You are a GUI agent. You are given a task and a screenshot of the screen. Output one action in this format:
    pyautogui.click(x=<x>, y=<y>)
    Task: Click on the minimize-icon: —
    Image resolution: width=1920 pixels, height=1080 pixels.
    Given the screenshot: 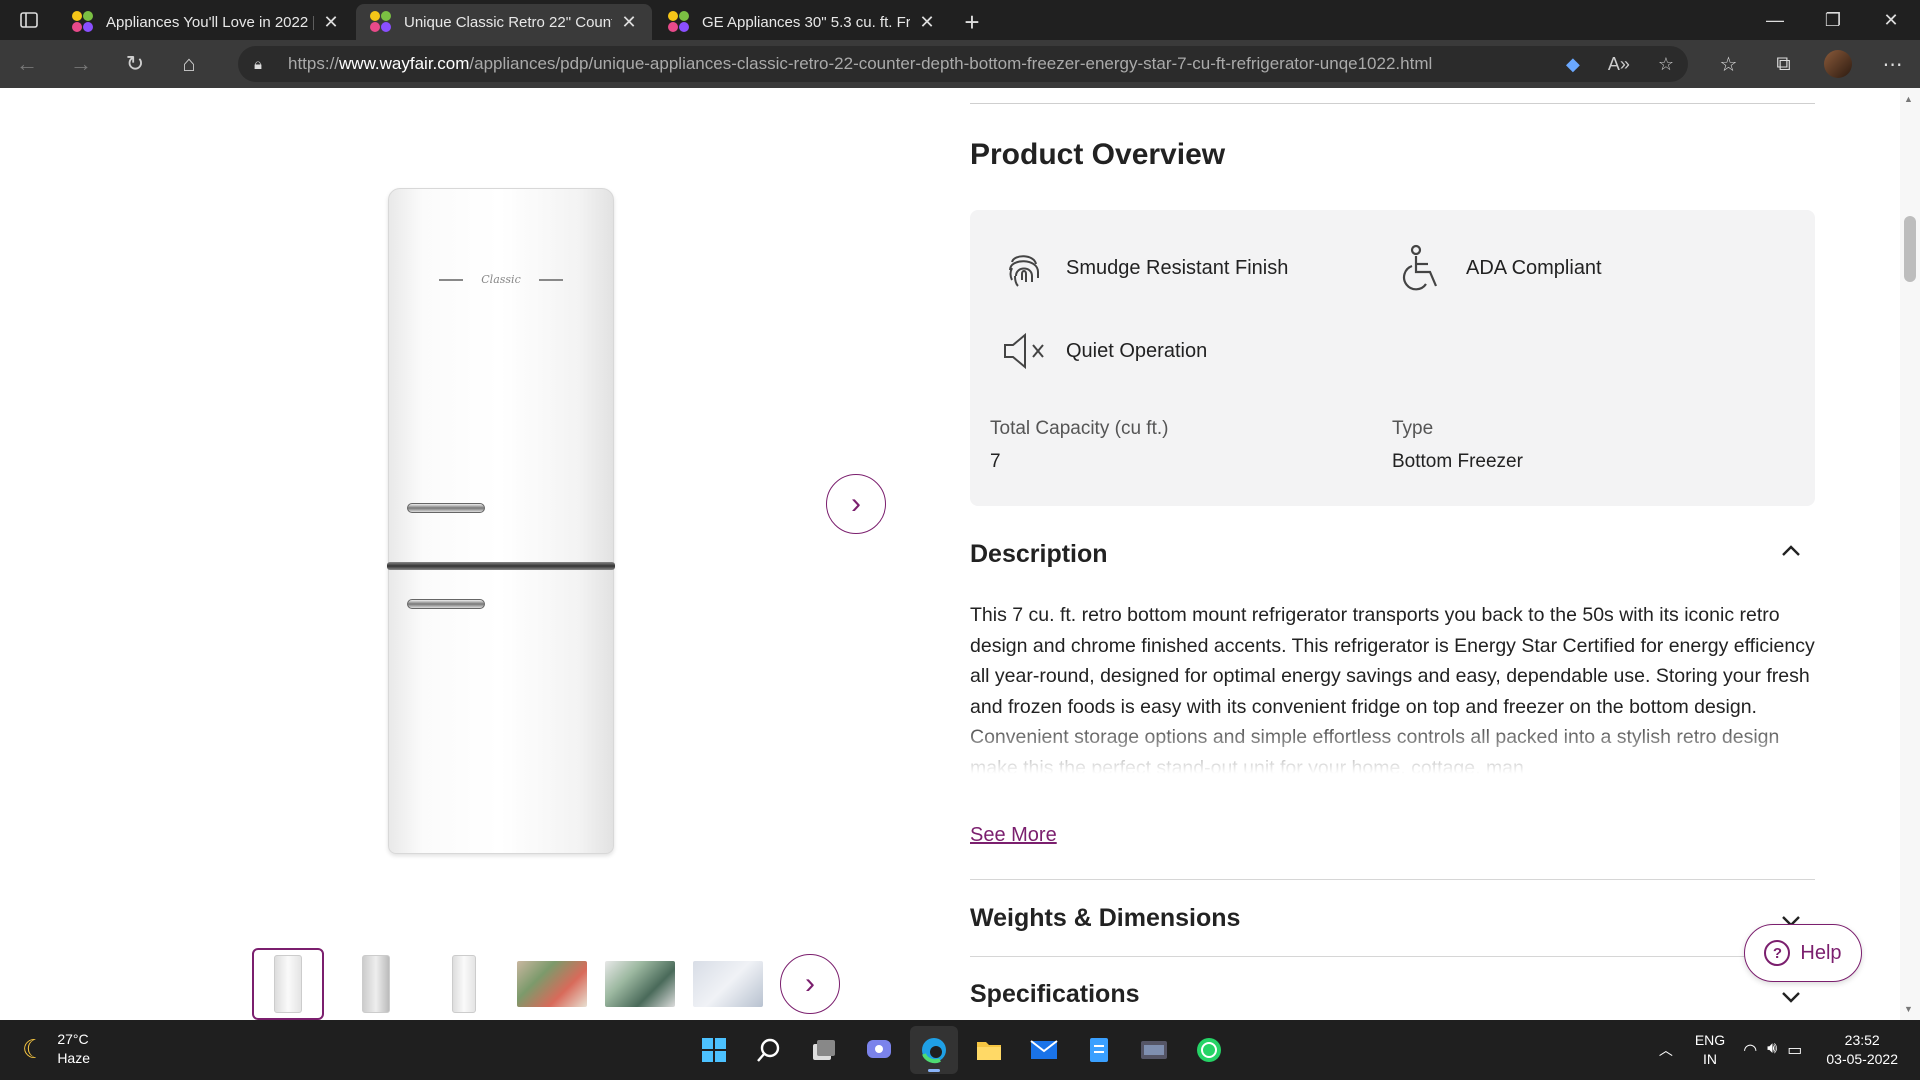 What is the action you would take?
    pyautogui.click(x=1775, y=20)
    